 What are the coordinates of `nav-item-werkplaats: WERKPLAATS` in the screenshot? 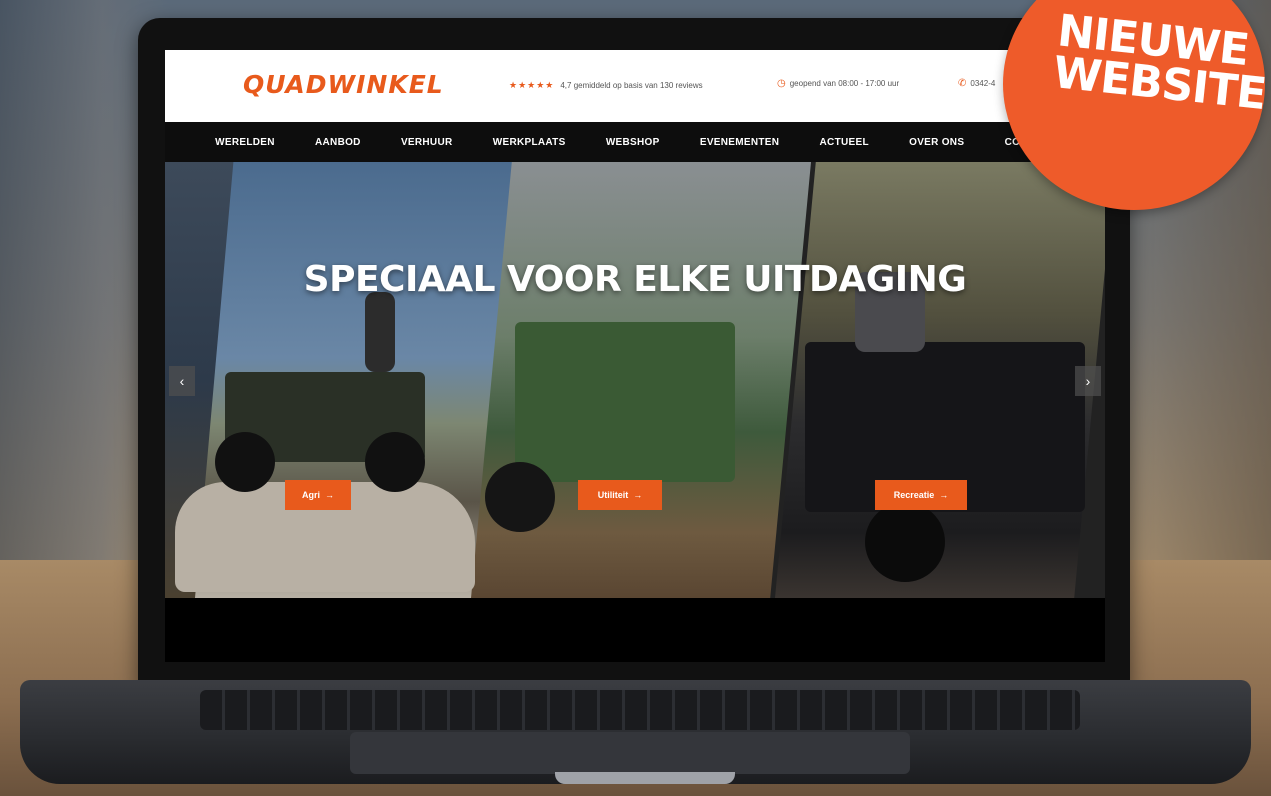 It's located at (529, 142).